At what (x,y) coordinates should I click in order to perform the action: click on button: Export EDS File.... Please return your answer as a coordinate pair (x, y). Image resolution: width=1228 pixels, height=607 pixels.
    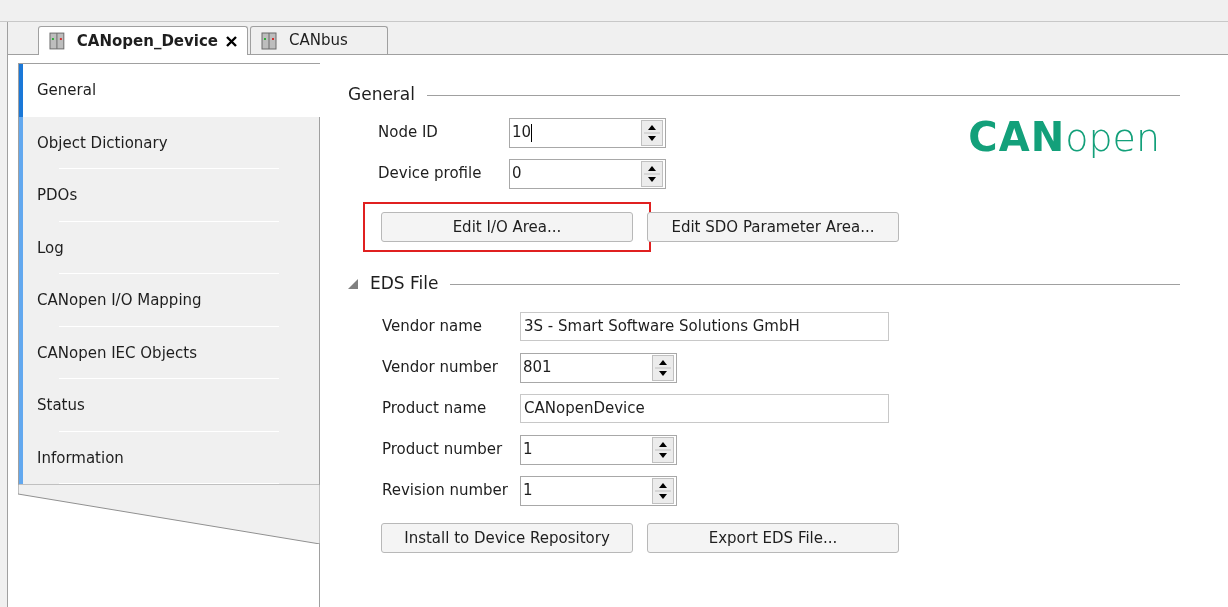
    Looking at the image, I should click on (773, 538).